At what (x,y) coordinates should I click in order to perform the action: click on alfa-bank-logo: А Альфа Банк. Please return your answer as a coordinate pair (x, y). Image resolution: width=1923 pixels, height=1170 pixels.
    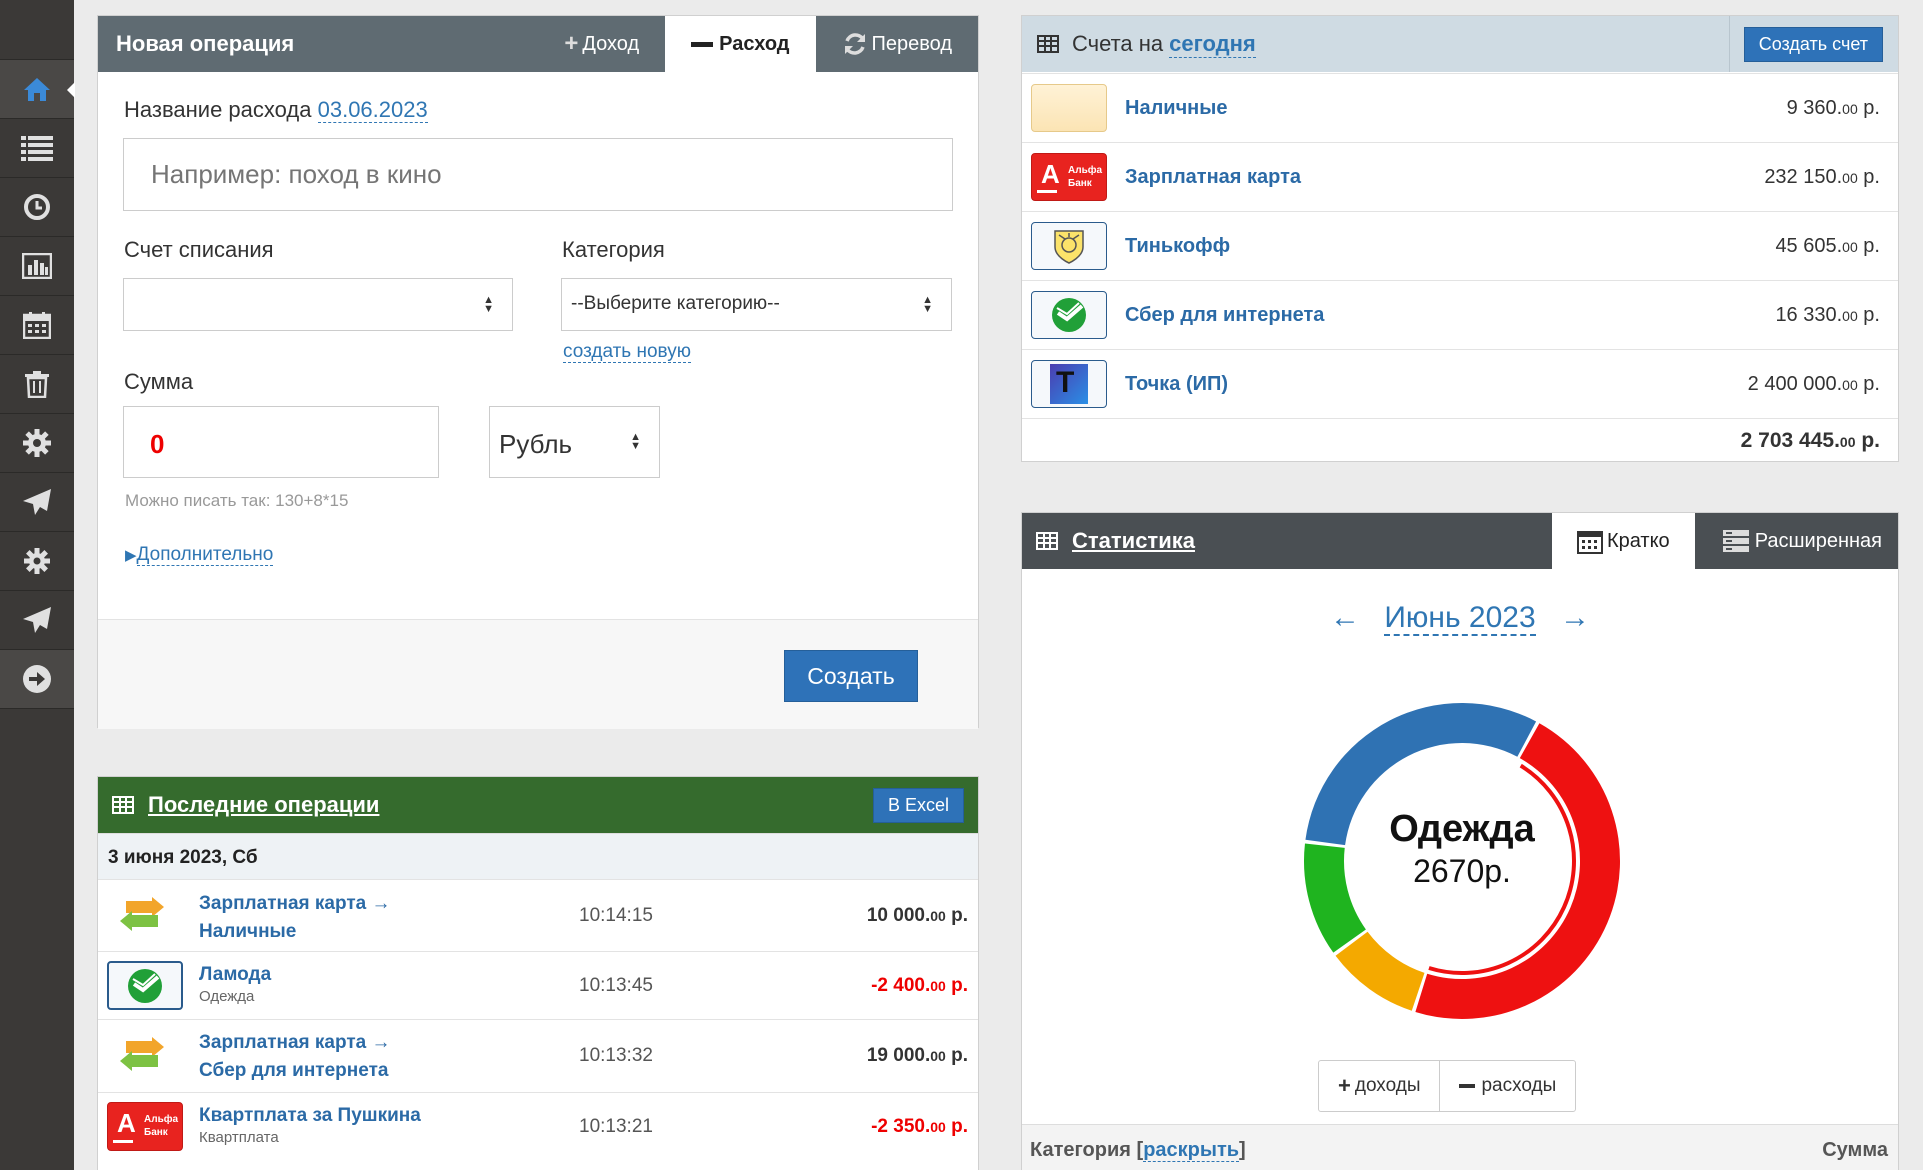
    Looking at the image, I should click on (145, 1126).